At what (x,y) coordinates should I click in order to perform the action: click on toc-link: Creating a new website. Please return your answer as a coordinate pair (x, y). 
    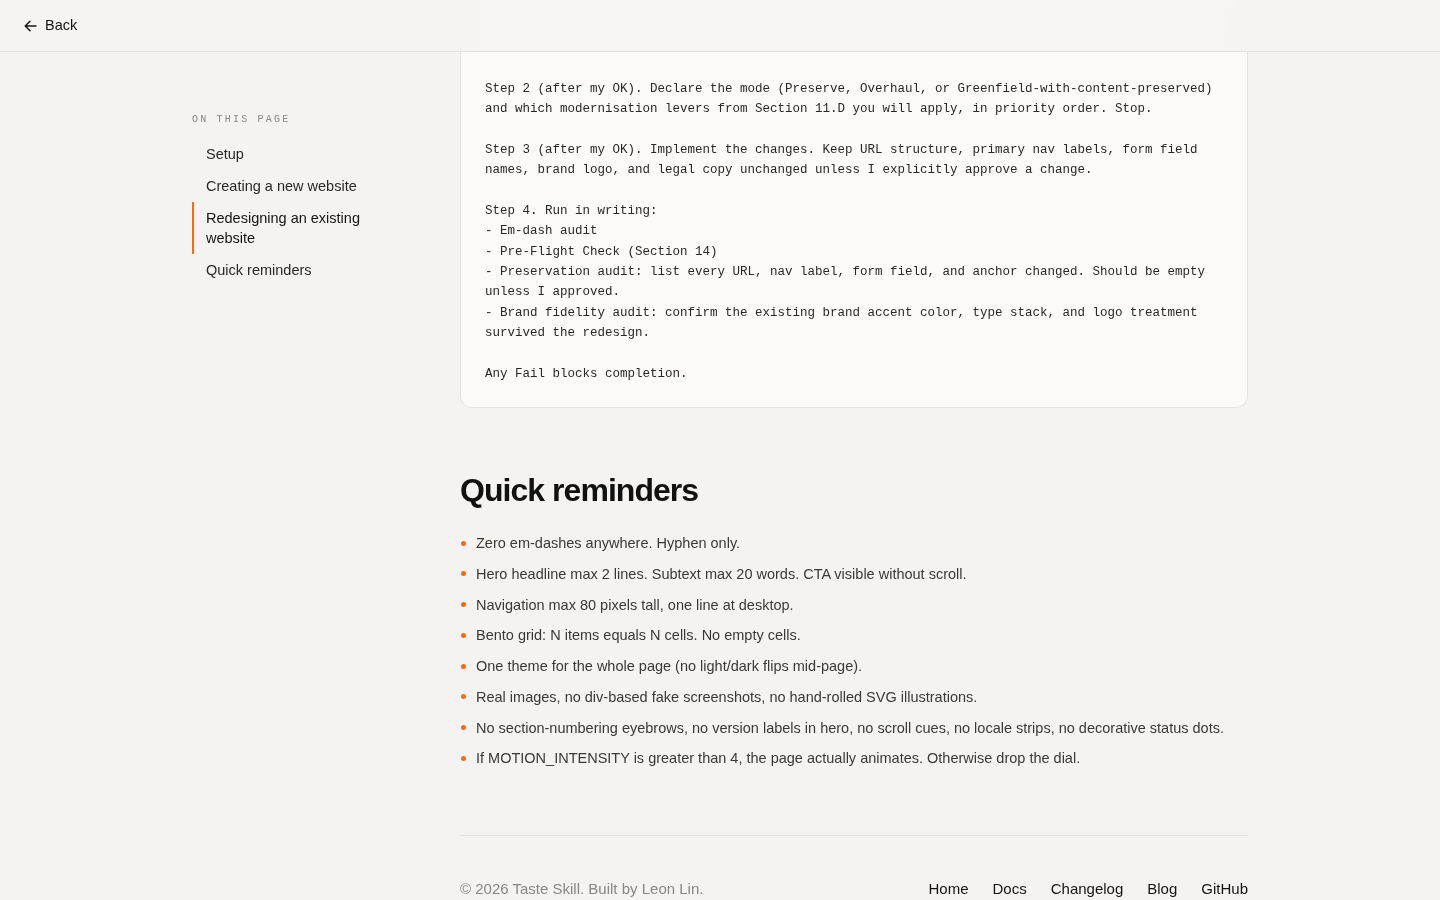
    Looking at the image, I should click on (296, 186).